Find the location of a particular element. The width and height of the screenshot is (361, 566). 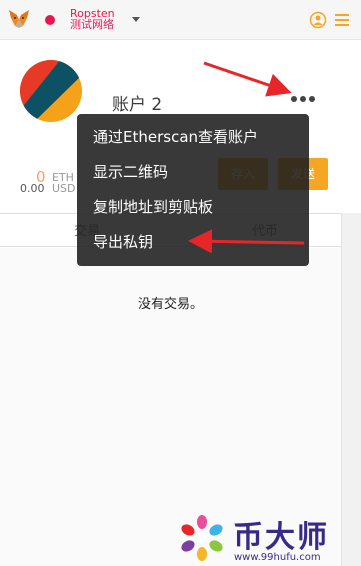

menu-item-export-private-key: 导出私钥 is located at coordinates (123, 241).